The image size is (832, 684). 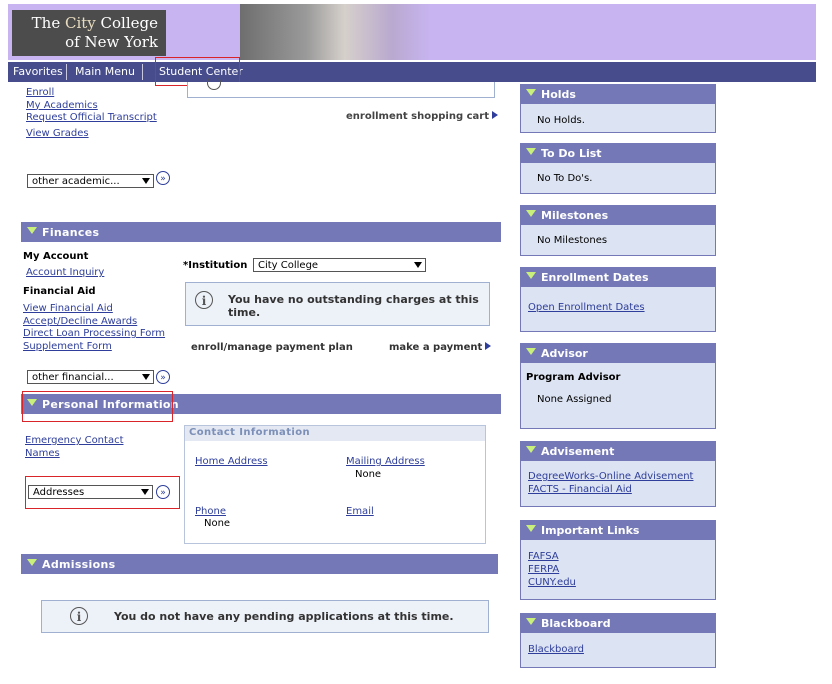 I want to click on todo-header: To Do List, so click(x=618, y=153).